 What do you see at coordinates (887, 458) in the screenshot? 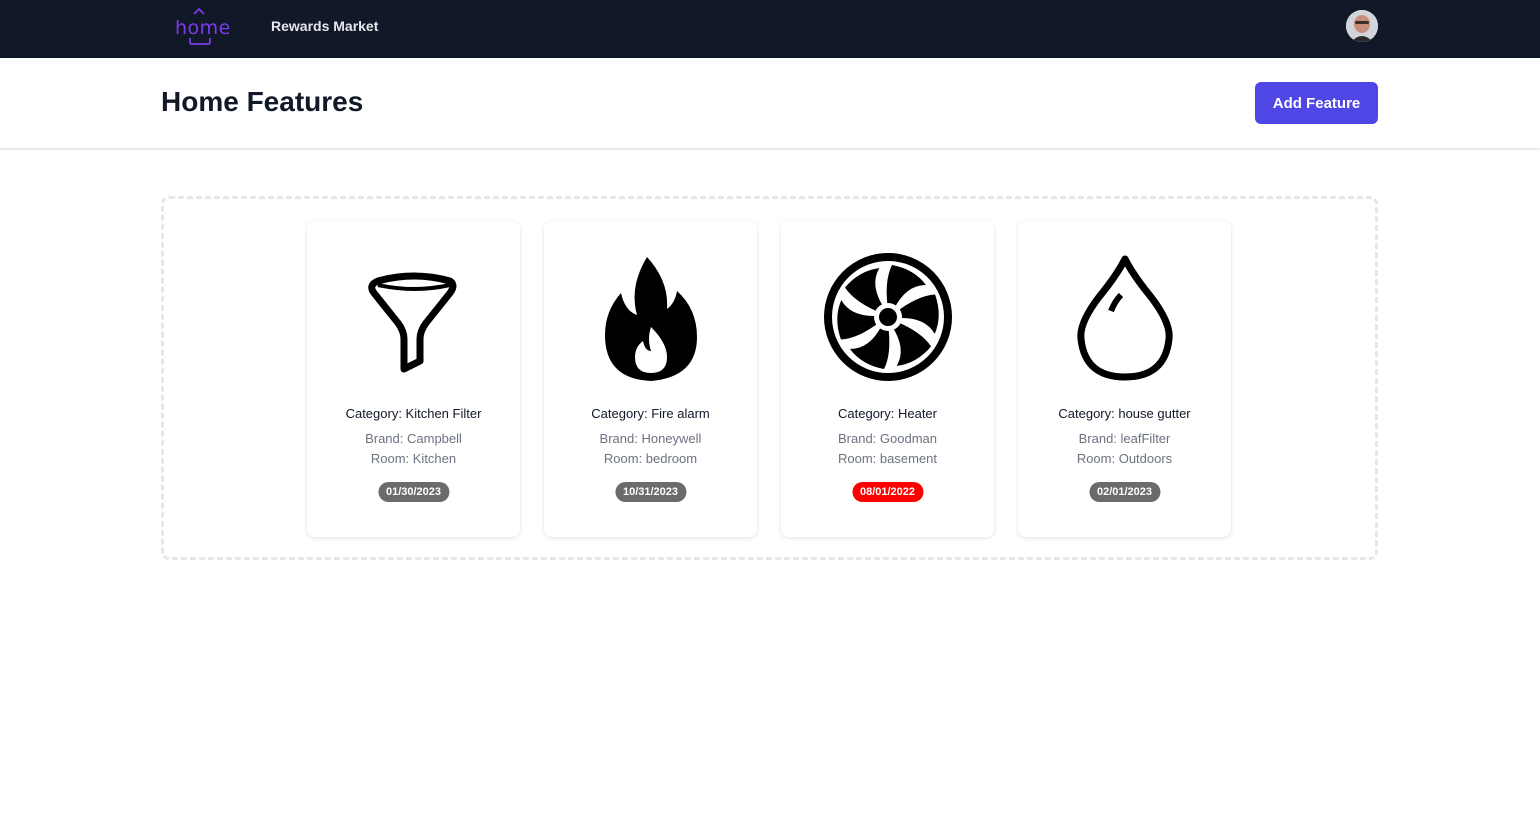
I see `card-room: Room: basement` at bounding box center [887, 458].